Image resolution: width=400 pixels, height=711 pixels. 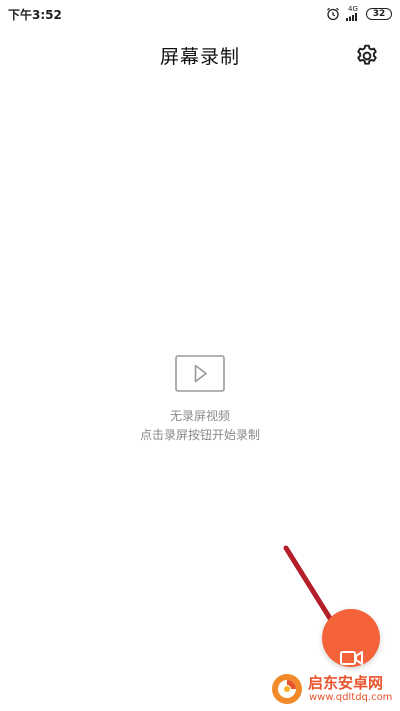 I want to click on status-time: 下午3:52, so click(x=35, y=15).